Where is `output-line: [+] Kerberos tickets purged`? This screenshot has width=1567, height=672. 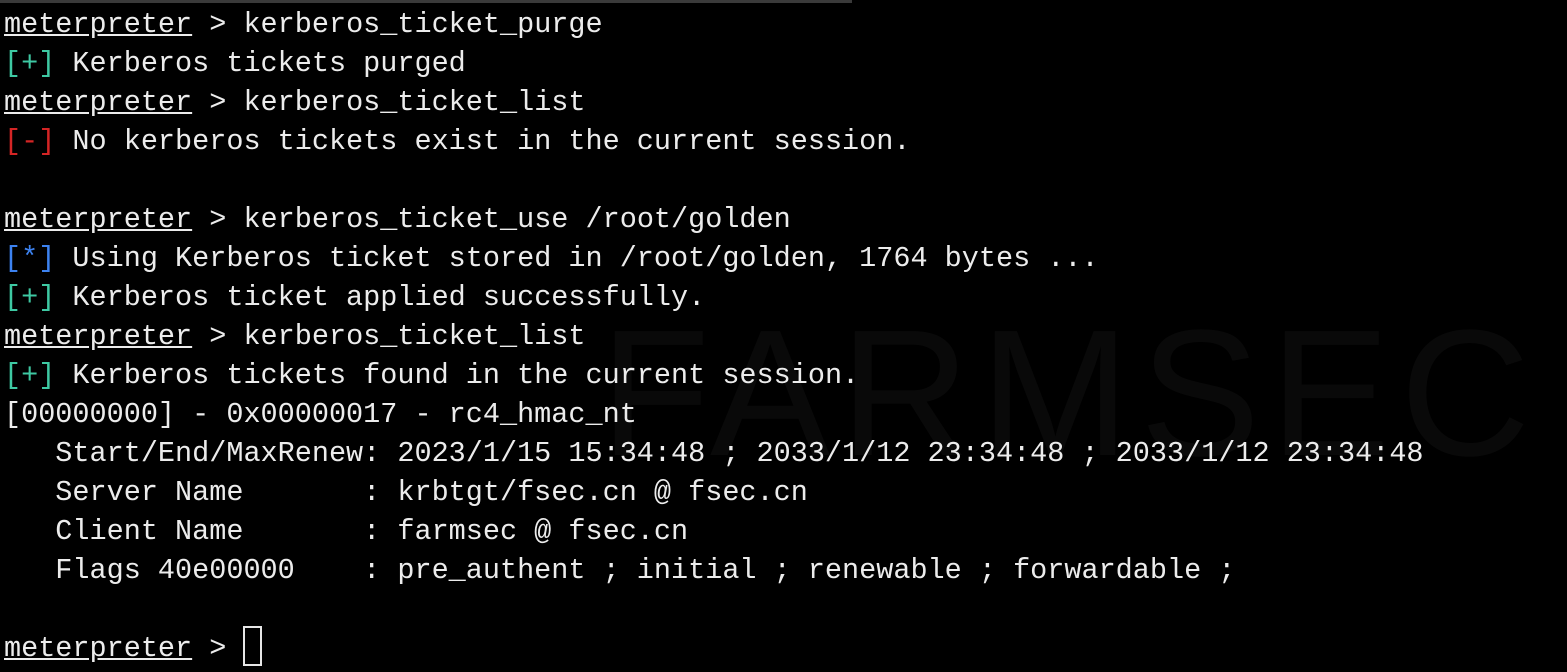 output-line: [+] Kerberos tickets purged is located at coordinates (235, 63).